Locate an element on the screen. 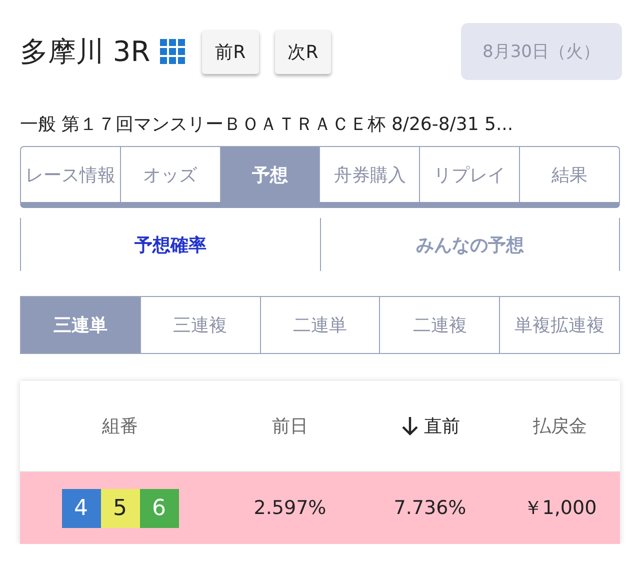 The height and width of the screenshot is (563, 640). nav-tab: 結果 is located at coordinates (569, 174).